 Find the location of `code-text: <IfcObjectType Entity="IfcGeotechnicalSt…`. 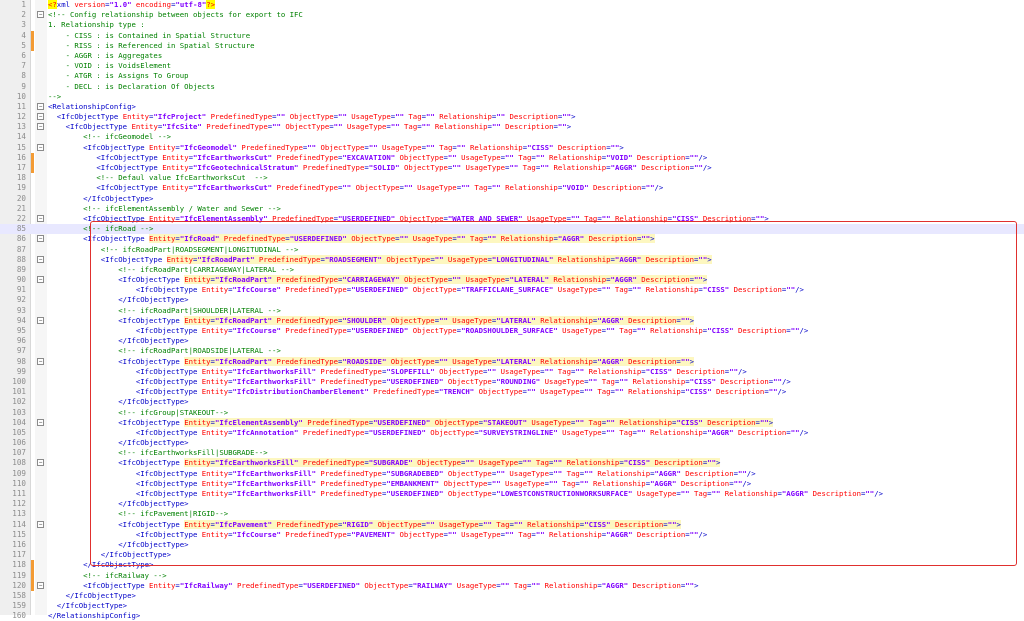

code-text: <IfcObjectType Entity="IfcGeotechnicalSt… is located at coordinates (379, 168).